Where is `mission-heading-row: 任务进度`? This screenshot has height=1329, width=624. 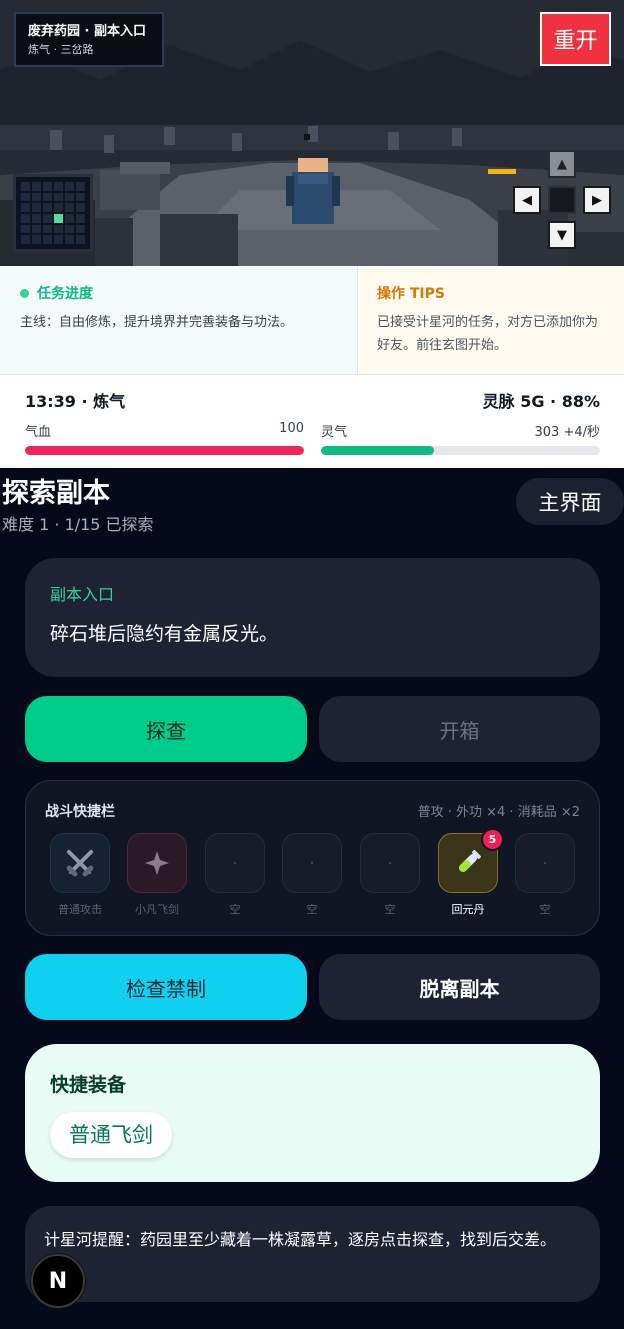
mission-heading-row: 任务进度 is located at coordinates (188, 293).